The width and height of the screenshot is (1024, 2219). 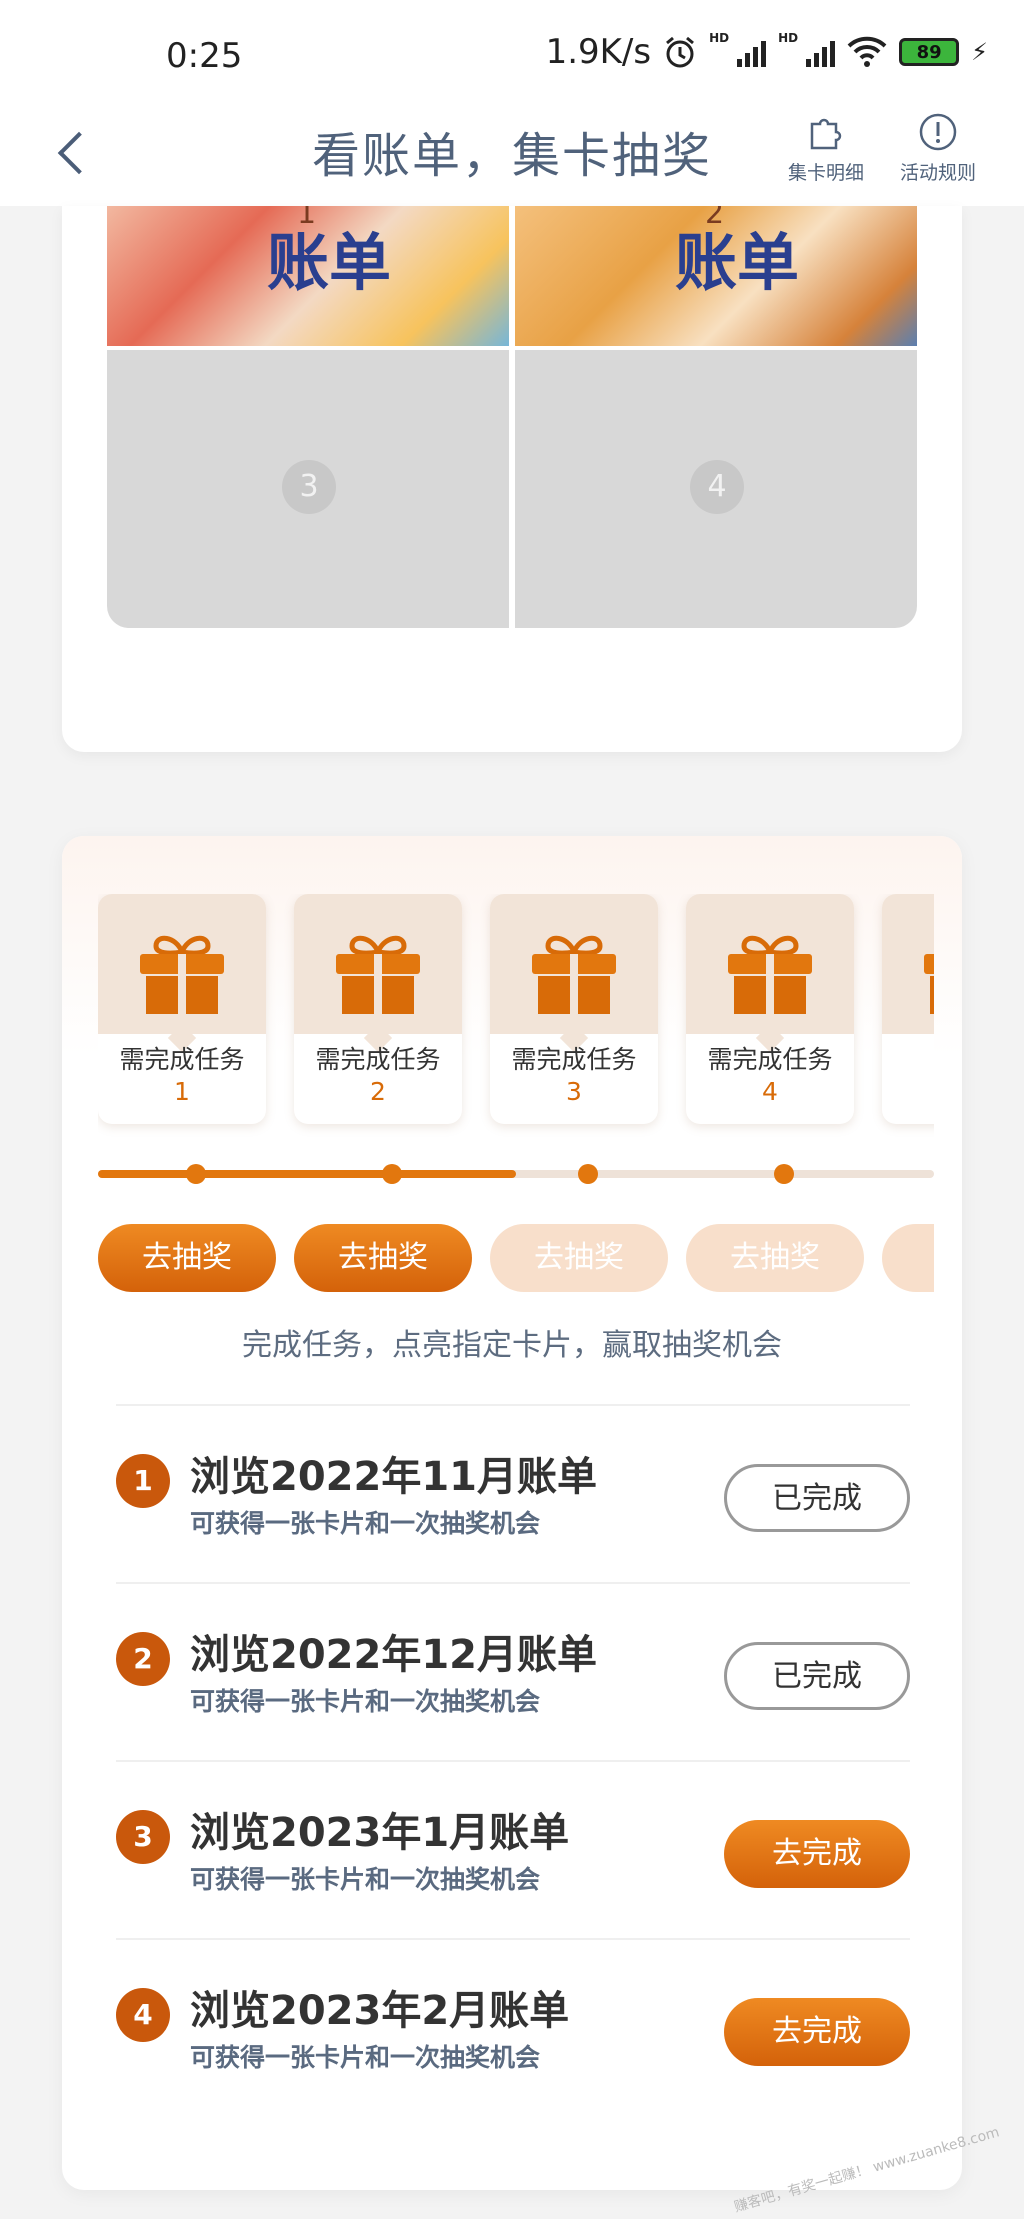 I want to click on reward-task-count: 1, so click(x=182, y=1091).